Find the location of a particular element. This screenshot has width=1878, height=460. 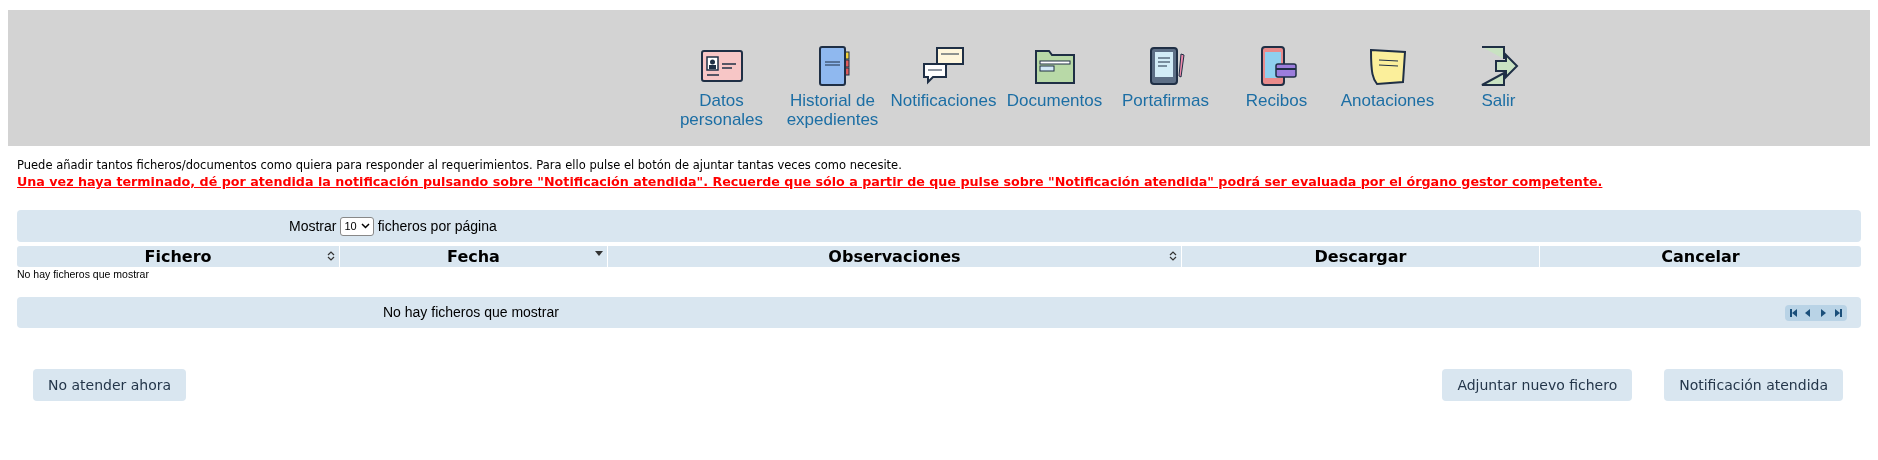

nav-link: Portafirmas is located at coordinates (1165, 95).